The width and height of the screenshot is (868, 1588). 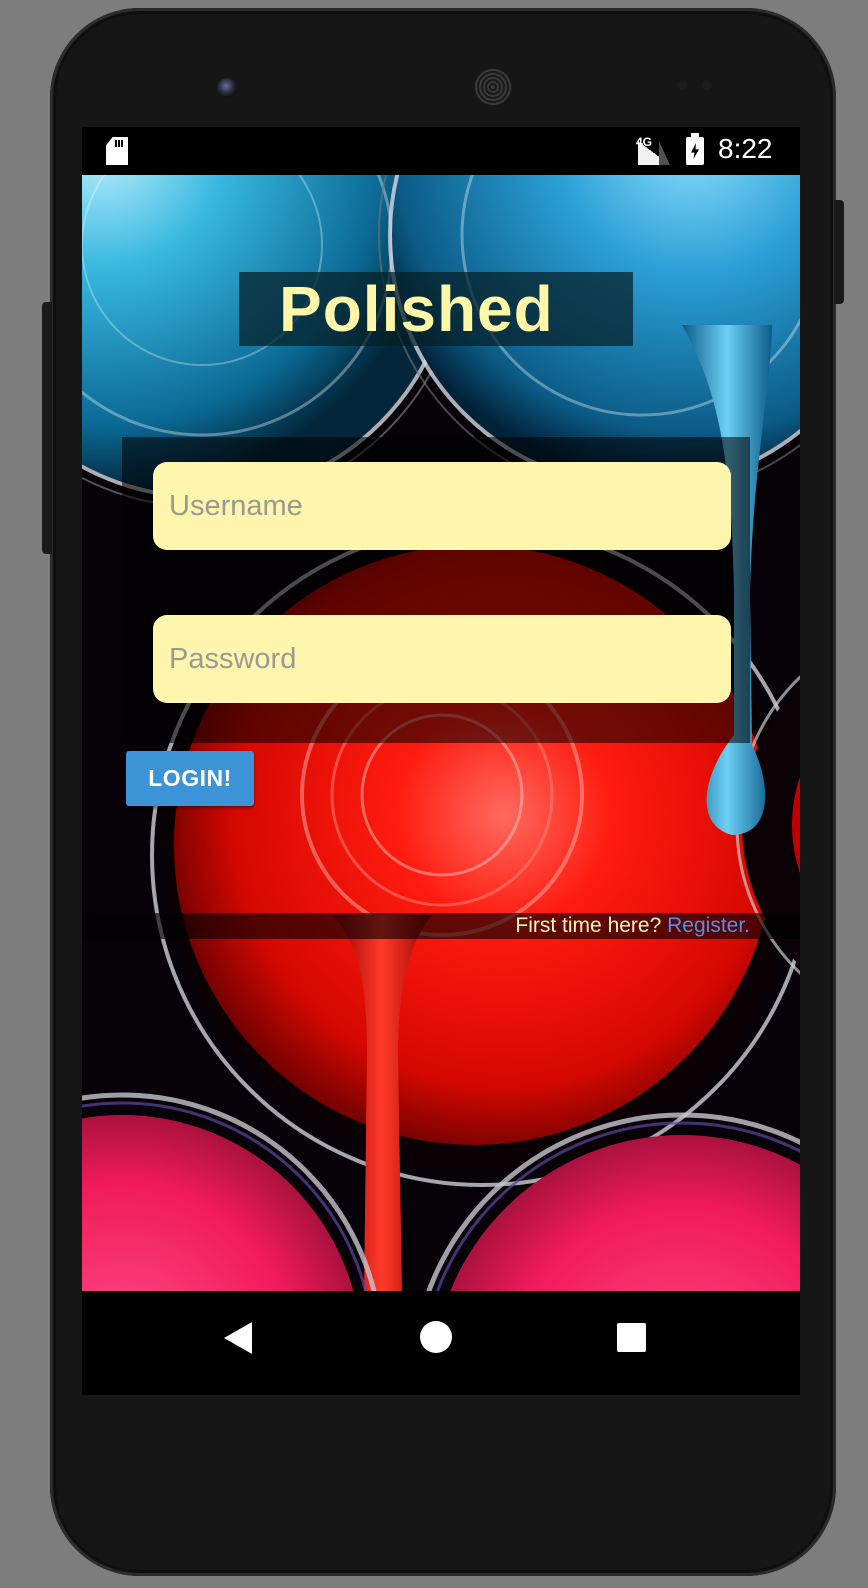 I want to click on sd-card-icon, so click(x=117, y=151).